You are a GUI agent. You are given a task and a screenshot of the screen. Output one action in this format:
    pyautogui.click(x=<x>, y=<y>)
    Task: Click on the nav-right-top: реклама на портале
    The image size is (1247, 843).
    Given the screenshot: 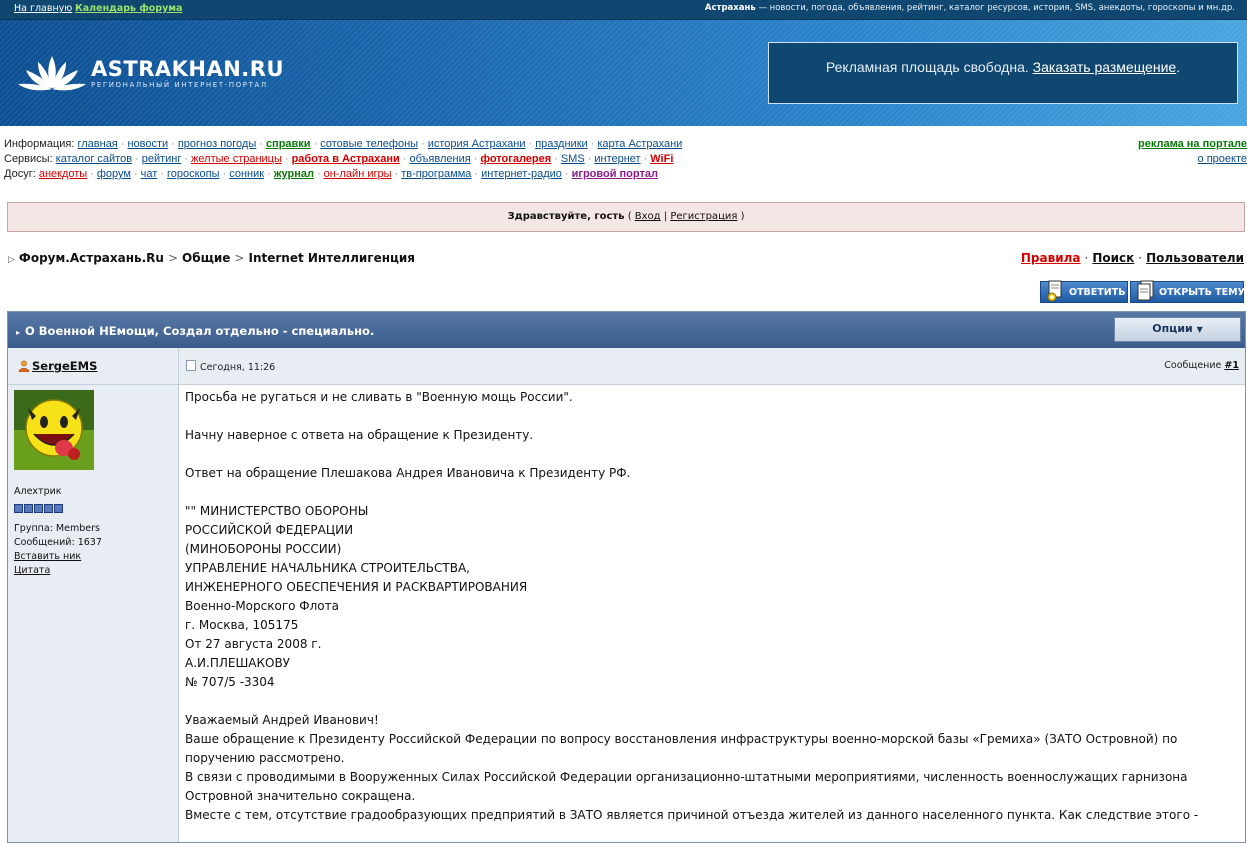 What is the action you would take?
    pyautogui.click(x=1192, y=144)
    